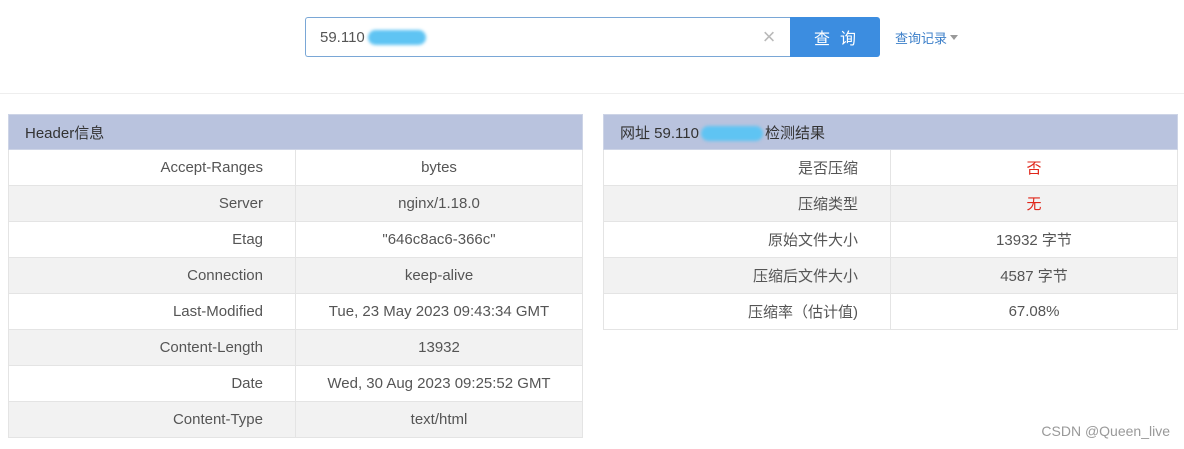  I want to click on header-info-title: Header信息, so click(295, 132).